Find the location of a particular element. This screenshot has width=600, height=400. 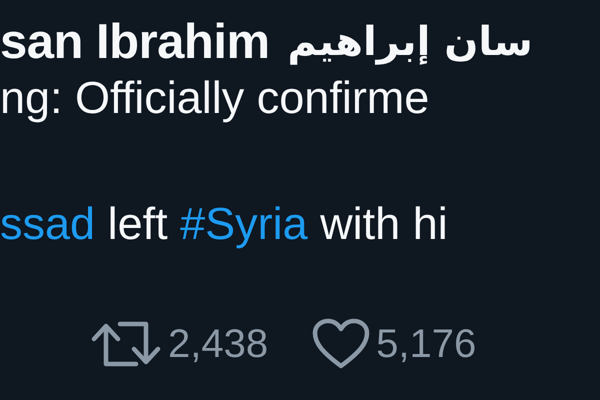

hashtag-link: #Syria is located at coordinates (244, 224).